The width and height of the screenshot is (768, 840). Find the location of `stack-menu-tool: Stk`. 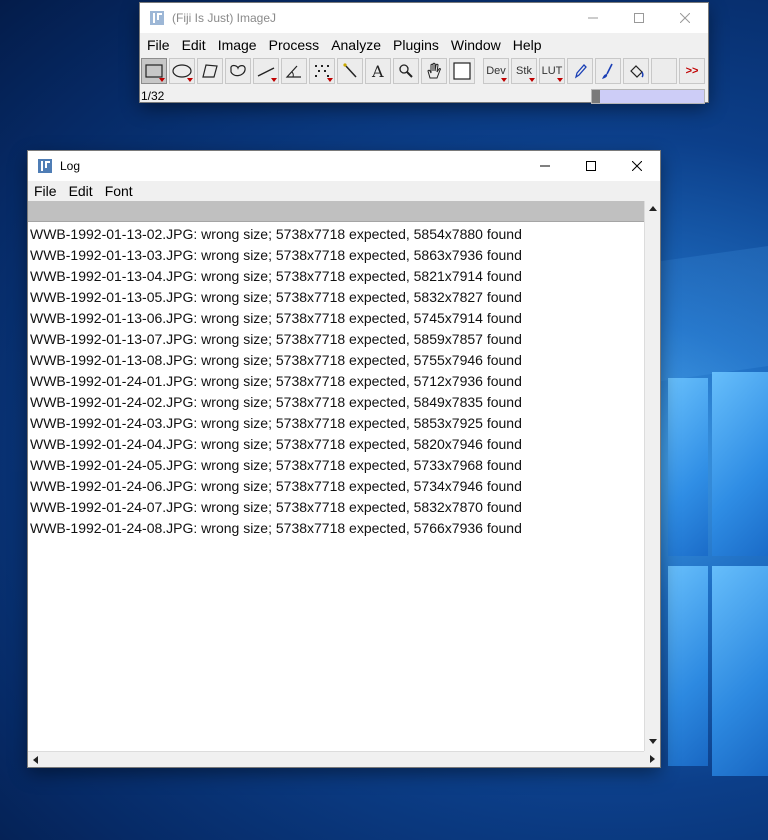

stack-menu-tool: Stk is located at coordinates (524, 71).